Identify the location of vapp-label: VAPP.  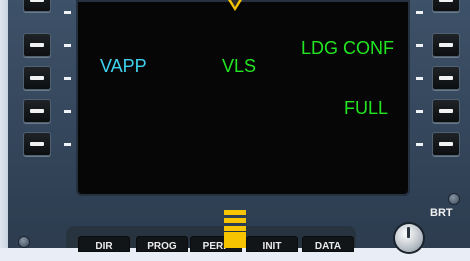
(123, 66).